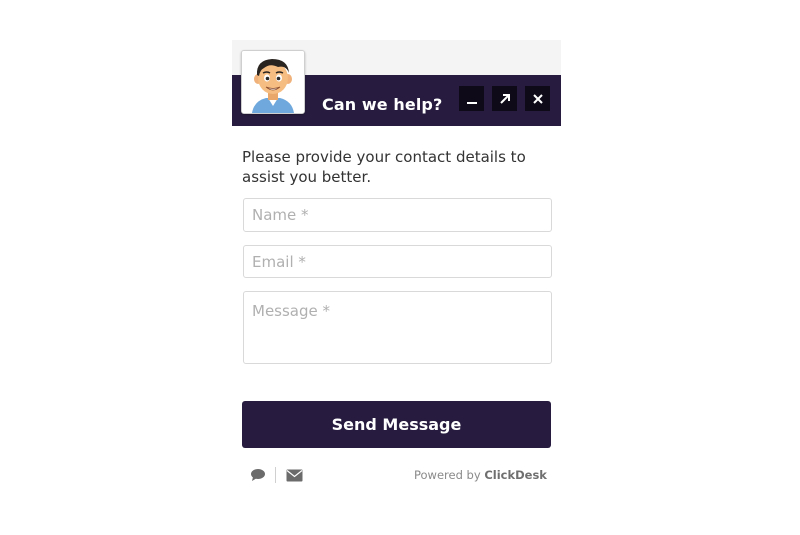  I want to click on chat-bubble-icon, so click(258, 475).